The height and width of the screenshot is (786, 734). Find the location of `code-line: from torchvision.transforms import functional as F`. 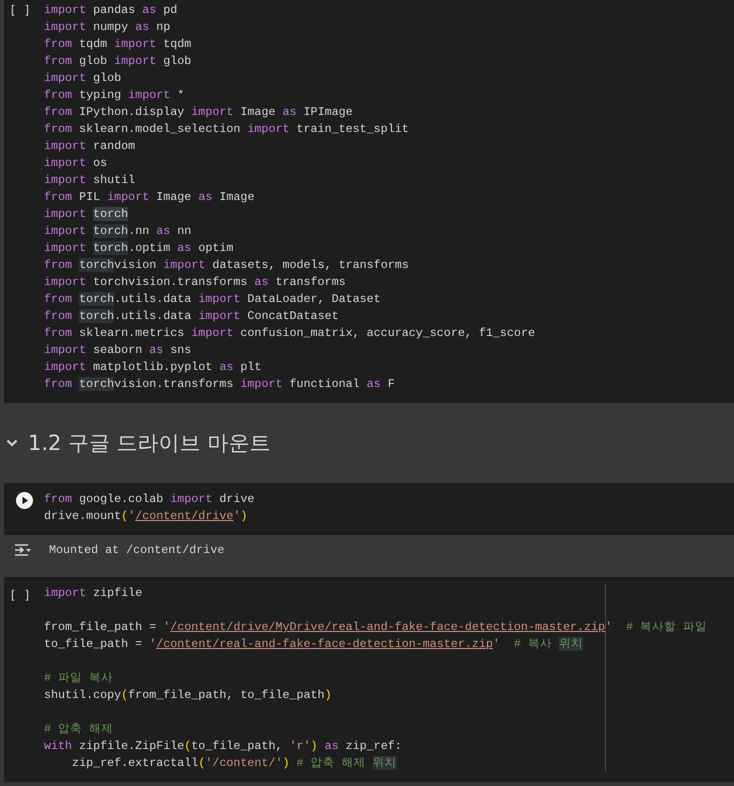

code-line: from torchvision.transforms import functional as F is located at coordinates (220, 384).